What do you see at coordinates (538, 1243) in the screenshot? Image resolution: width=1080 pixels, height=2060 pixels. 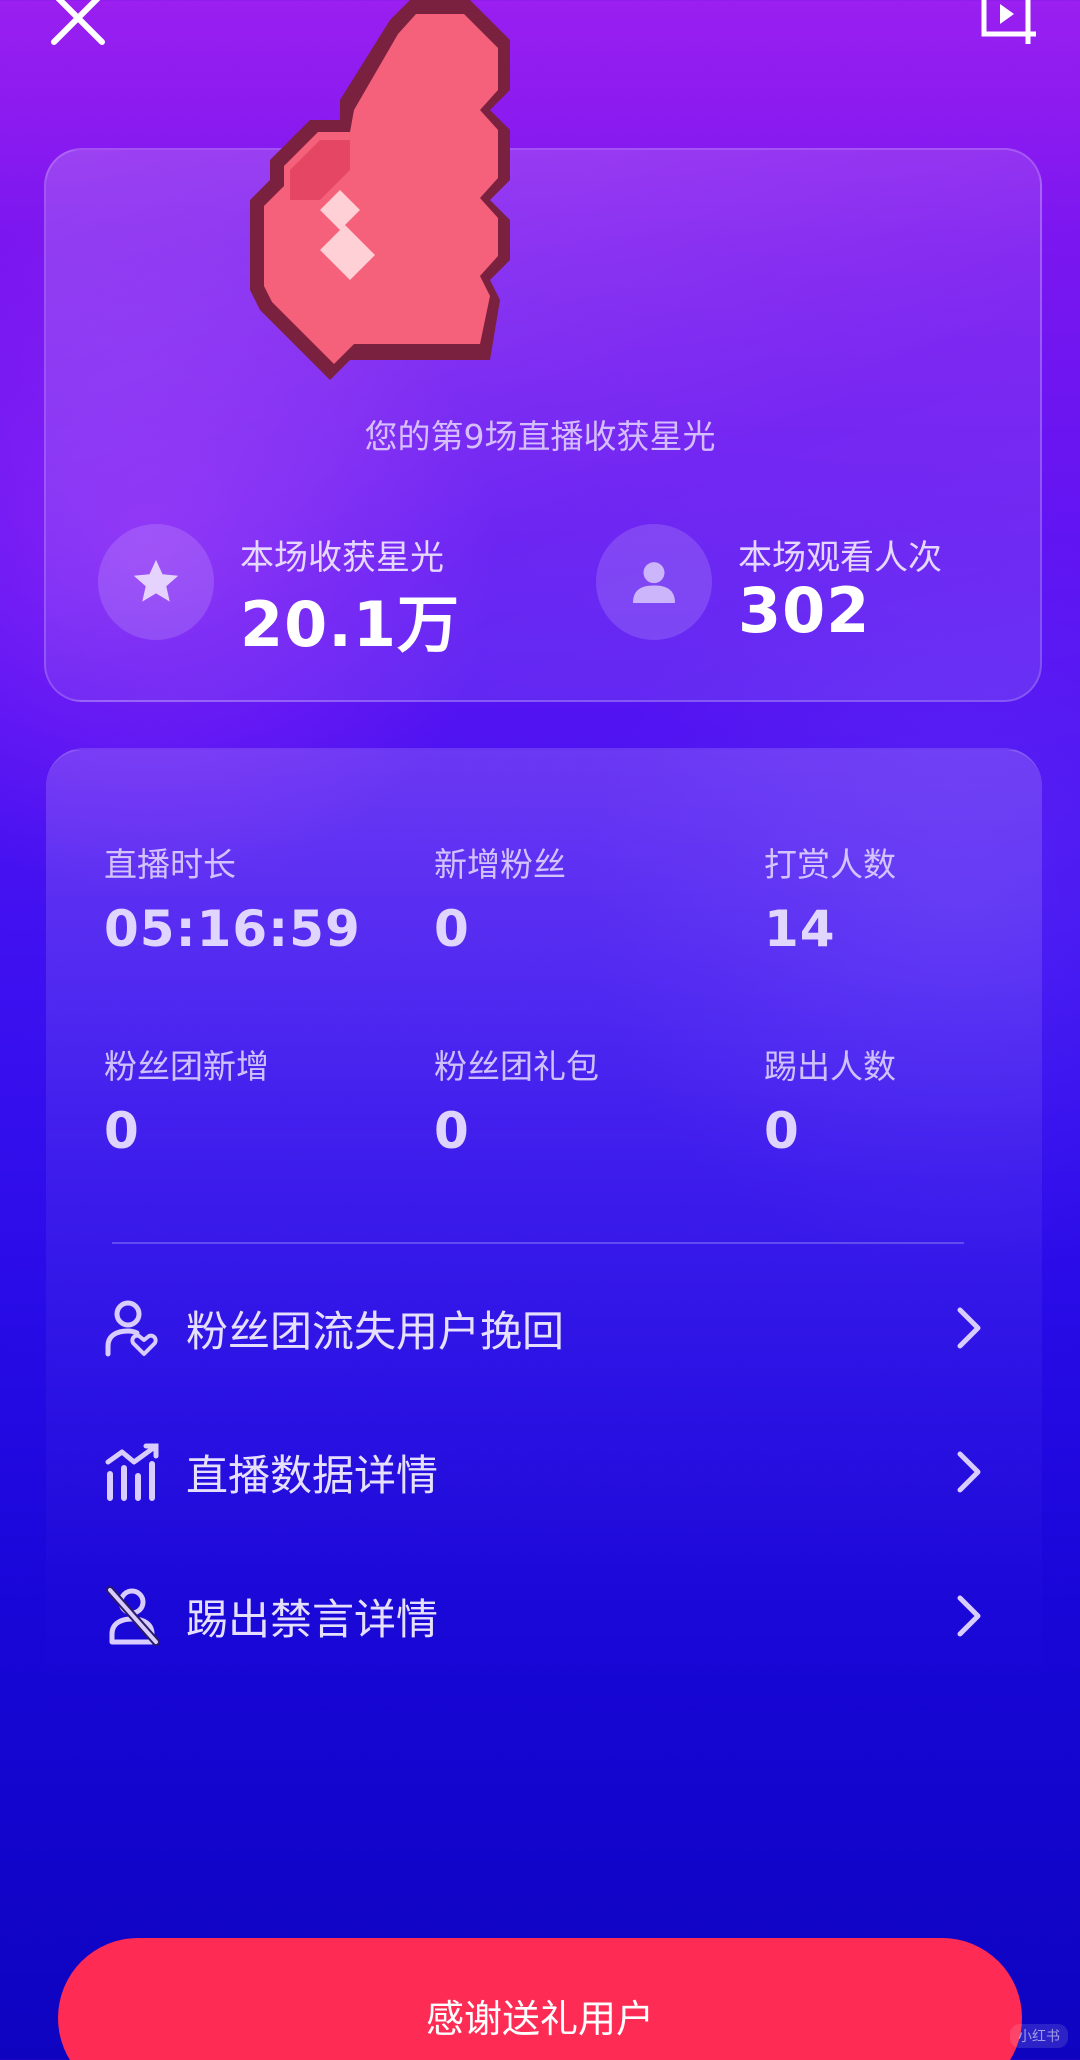 I see `divider` at bounding box center [538, 1243].